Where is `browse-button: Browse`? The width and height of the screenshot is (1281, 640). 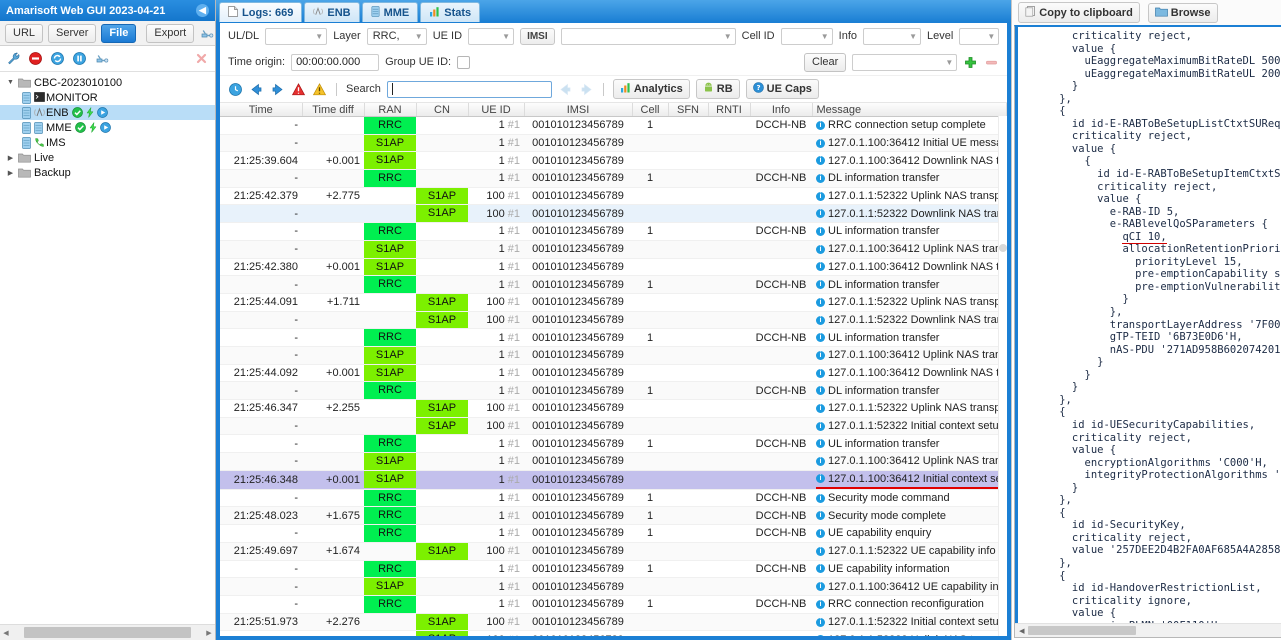
browse-button: Browse is located at coordinates (1182, 12).